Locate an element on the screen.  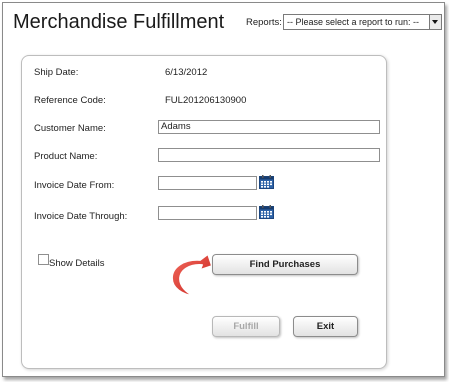
find-purchases-button: Find Purchases is located at coordinates (285, 264).